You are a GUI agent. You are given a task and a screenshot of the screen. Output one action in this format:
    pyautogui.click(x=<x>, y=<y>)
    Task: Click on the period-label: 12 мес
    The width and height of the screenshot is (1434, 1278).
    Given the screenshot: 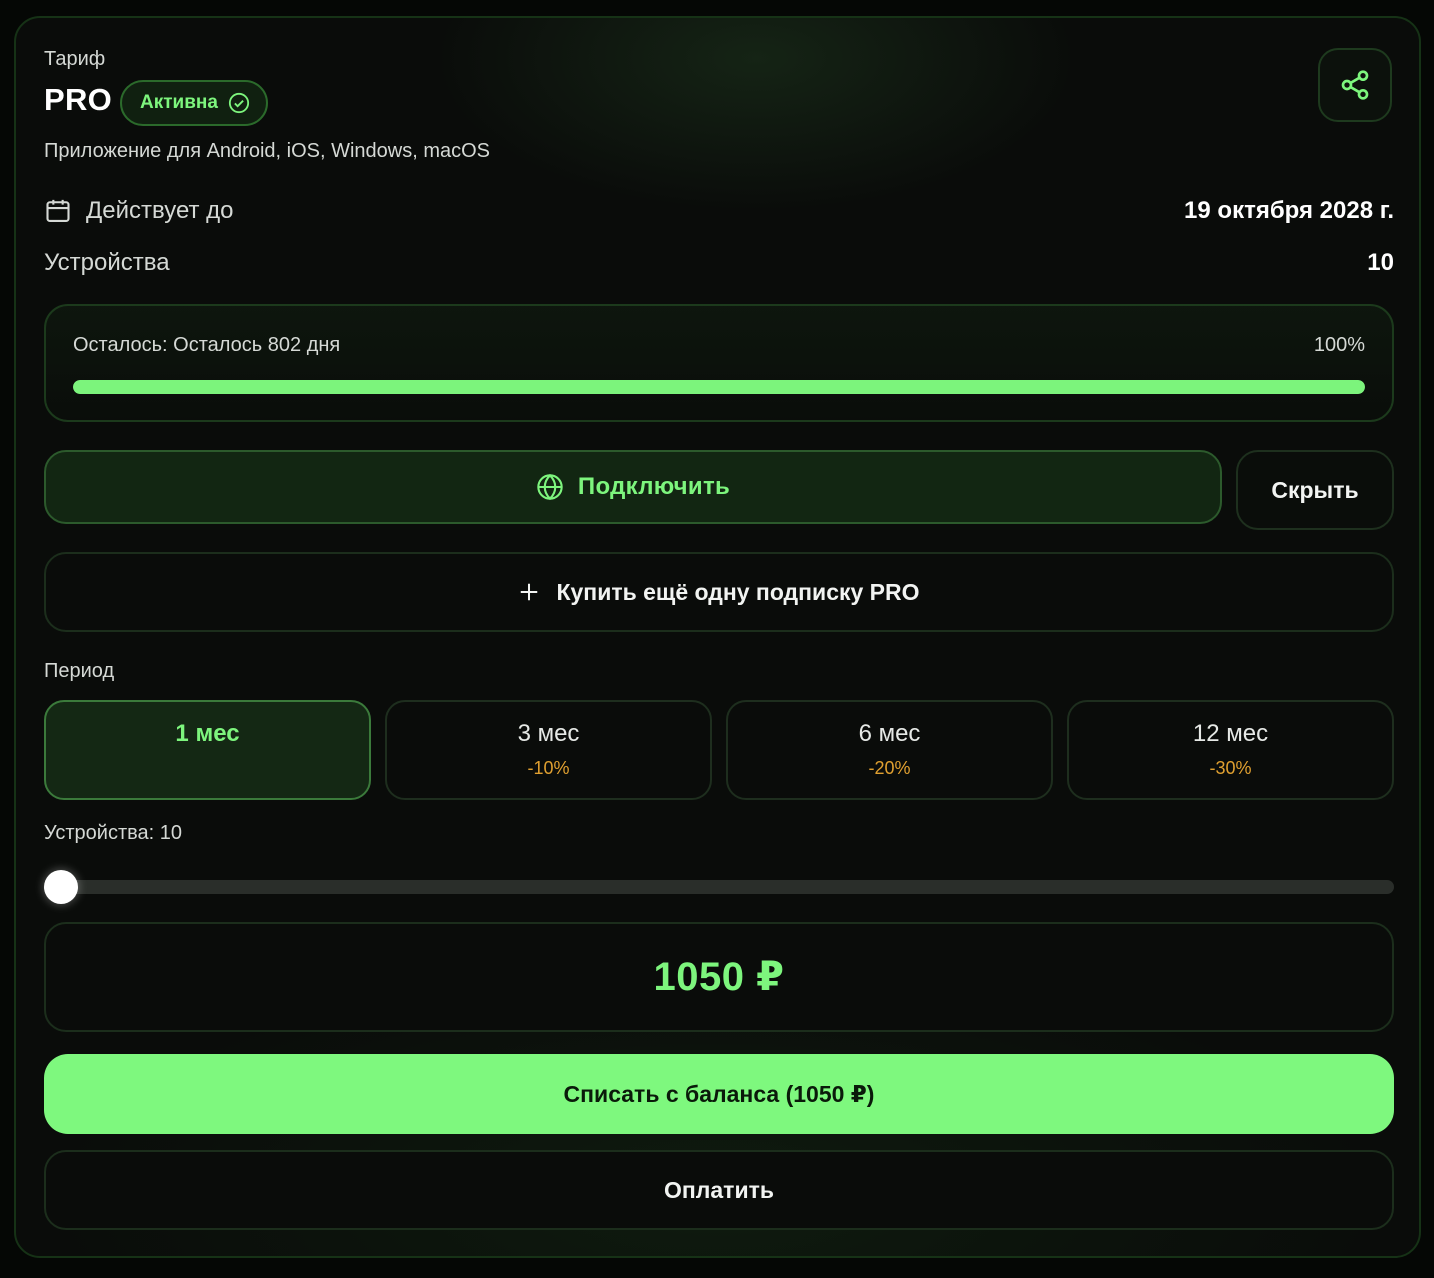 What is the action you would take?
    pyautogui.click(x=1230, y=733)
    